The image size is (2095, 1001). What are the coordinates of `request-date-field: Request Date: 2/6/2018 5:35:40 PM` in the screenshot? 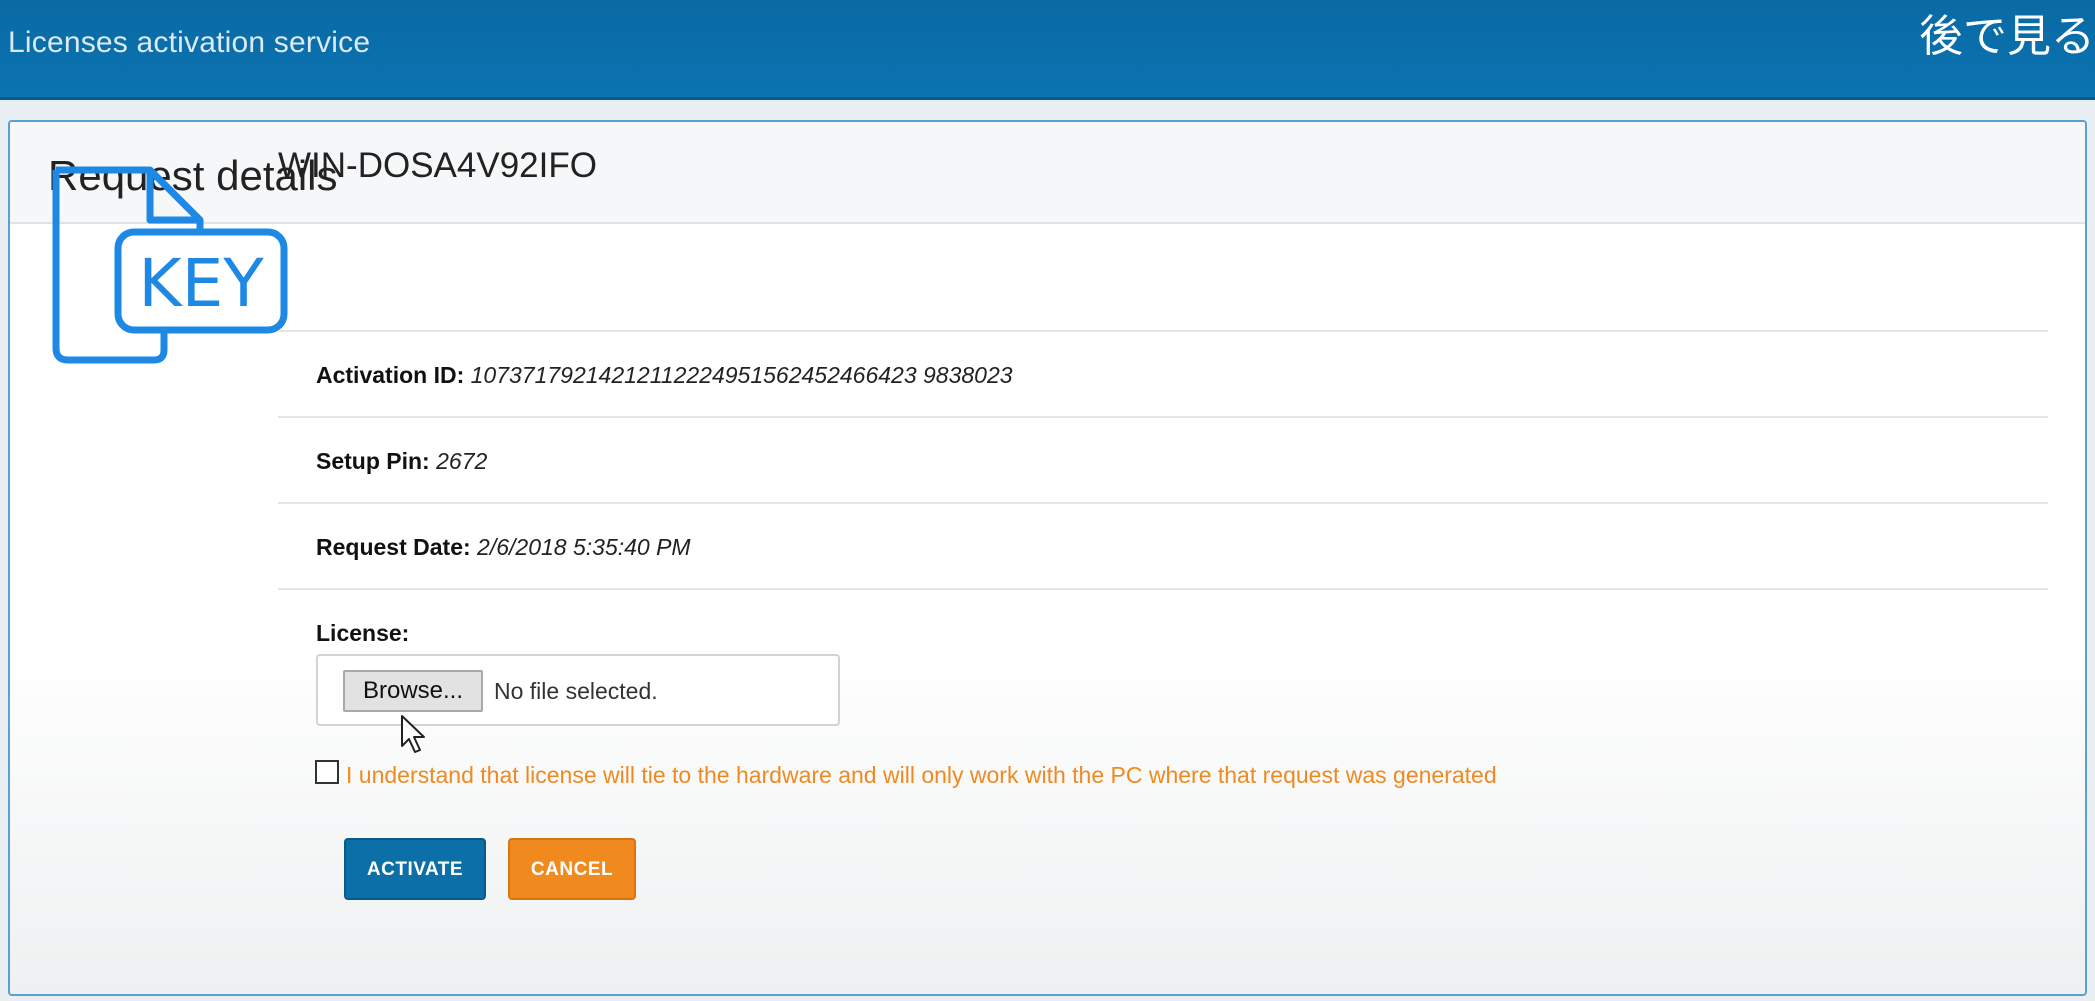 It's located at (503, 547).